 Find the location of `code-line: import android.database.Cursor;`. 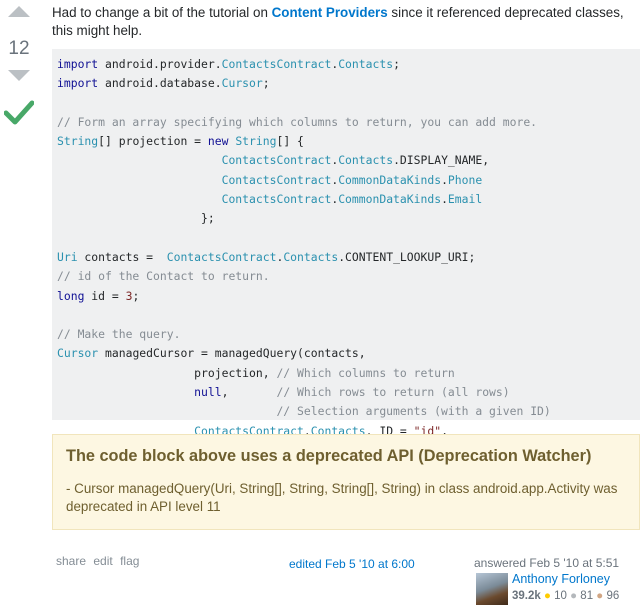

code-line: import android.database.Cursor; is located at coordinates (163, 83).